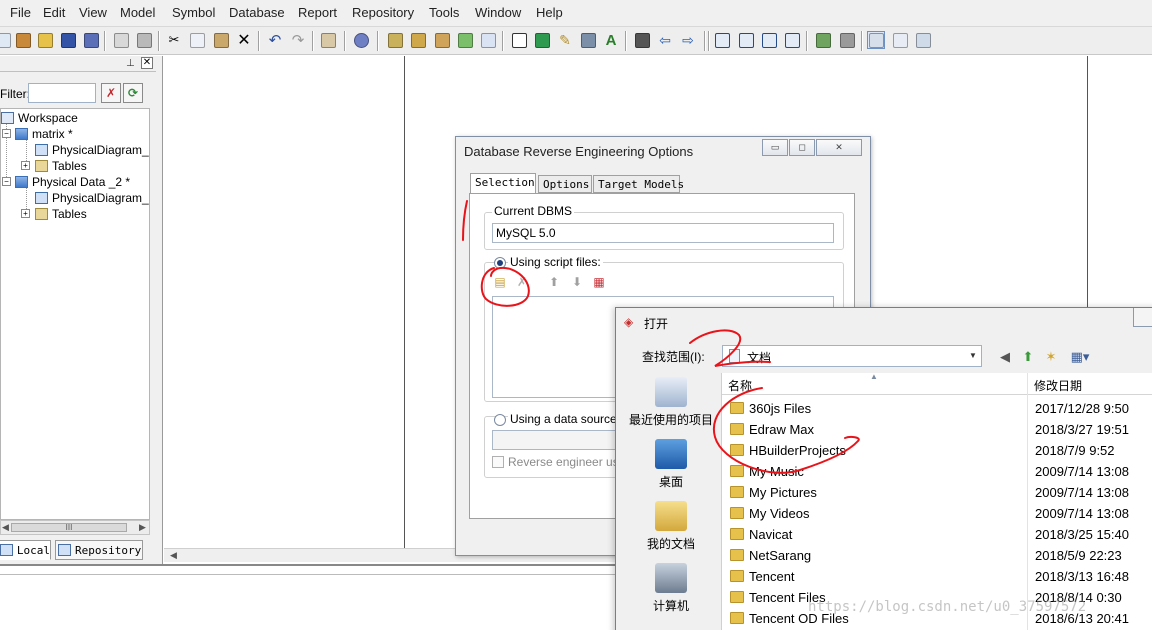  Describe the element at coordinates (599, 282) in the screenshot. I see `clear-all-icon: ▦` at that location.